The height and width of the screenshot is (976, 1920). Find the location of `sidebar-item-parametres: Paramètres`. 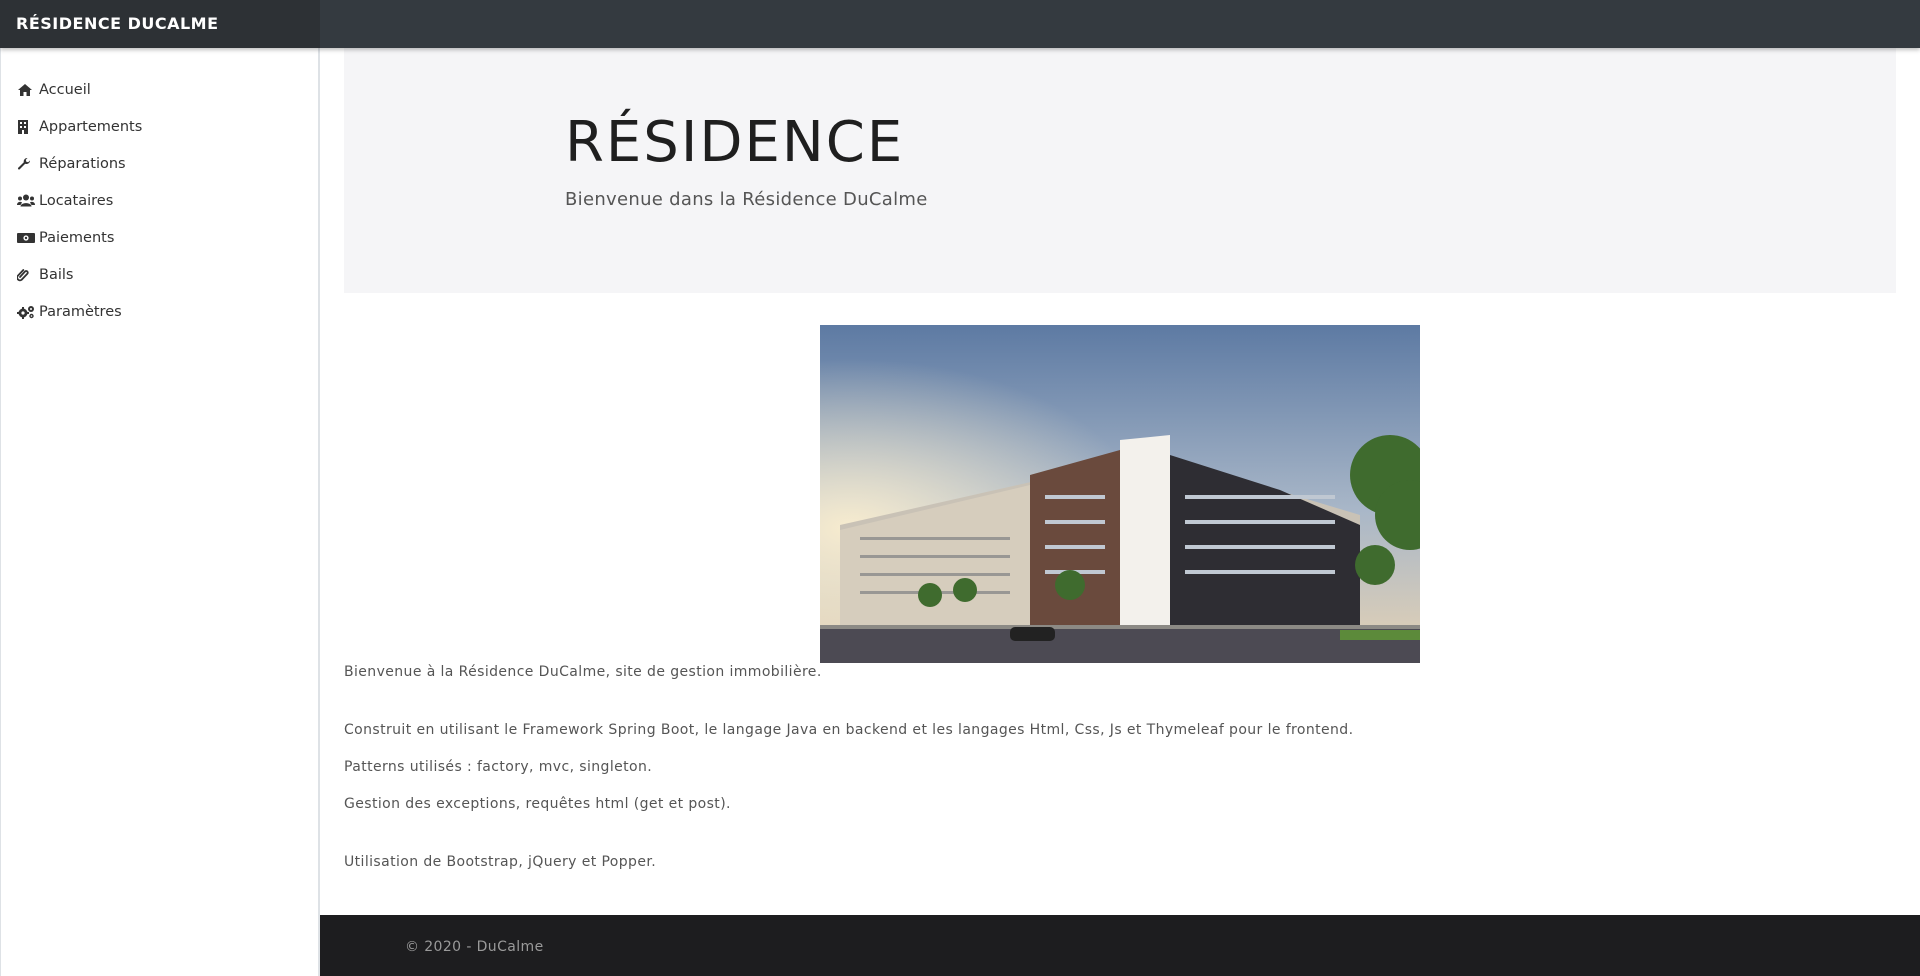

sidebar-item-parametres: Paramètres is located at coordinates (159, 311).